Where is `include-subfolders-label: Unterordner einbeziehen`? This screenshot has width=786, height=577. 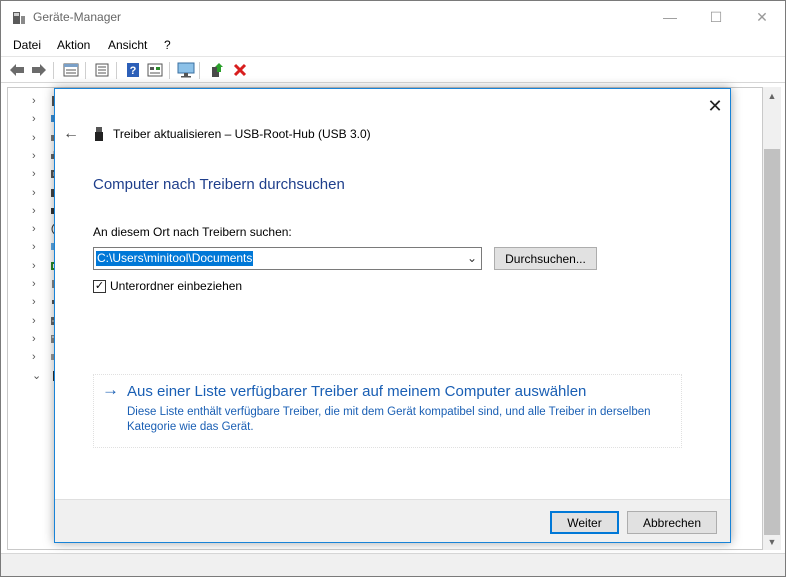 include-subfolders-label: Unterordner einbeziehen is located at coordinates (176, 286).